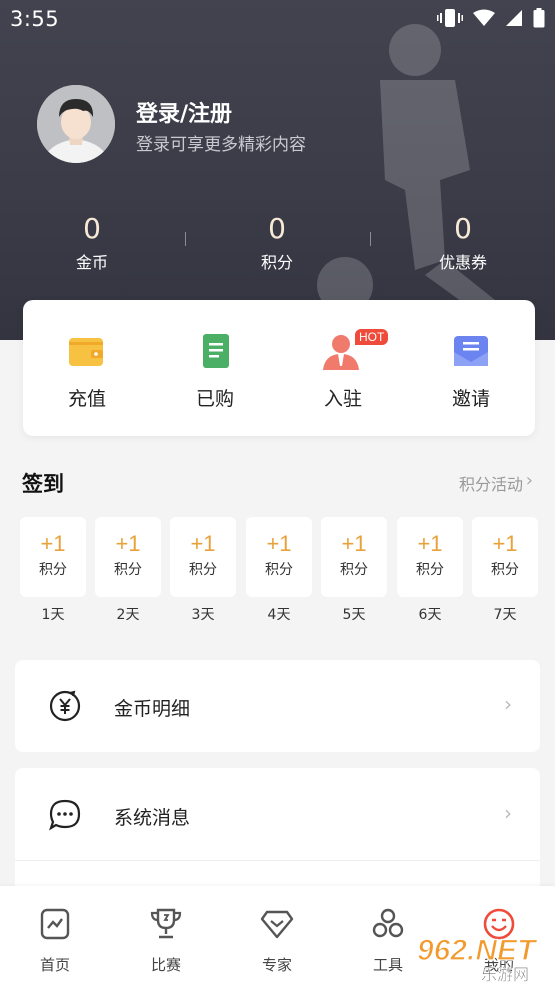 Image resolution: width=555 pixels, height=988 pixels. What do you see at coordinates (54, 965) in the screenshot?
I see `nav-label: 首页` at bounding box center [54, 965].